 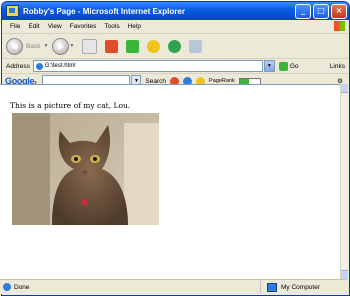 I want to click on links-button: Links, so click(x=337, y=66).